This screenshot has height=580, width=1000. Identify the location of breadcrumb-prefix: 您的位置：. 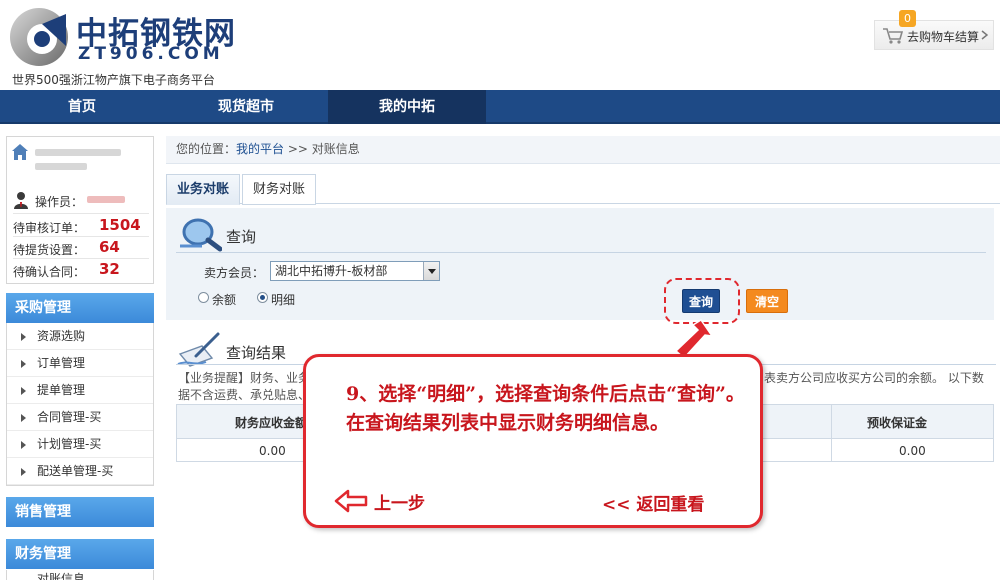
(206, 149).